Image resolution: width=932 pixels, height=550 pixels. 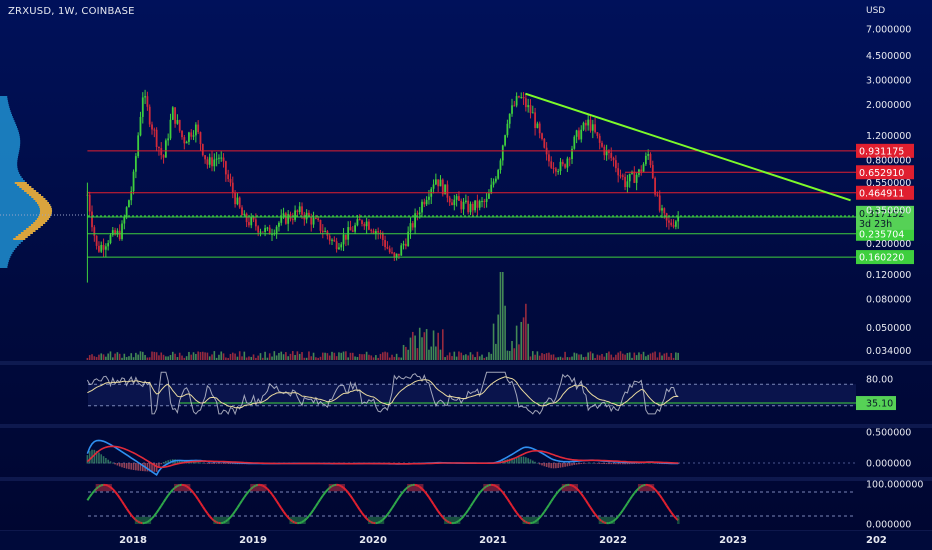 I want to click on price-tick-label: 0.200000, so click(x=888, y=244).